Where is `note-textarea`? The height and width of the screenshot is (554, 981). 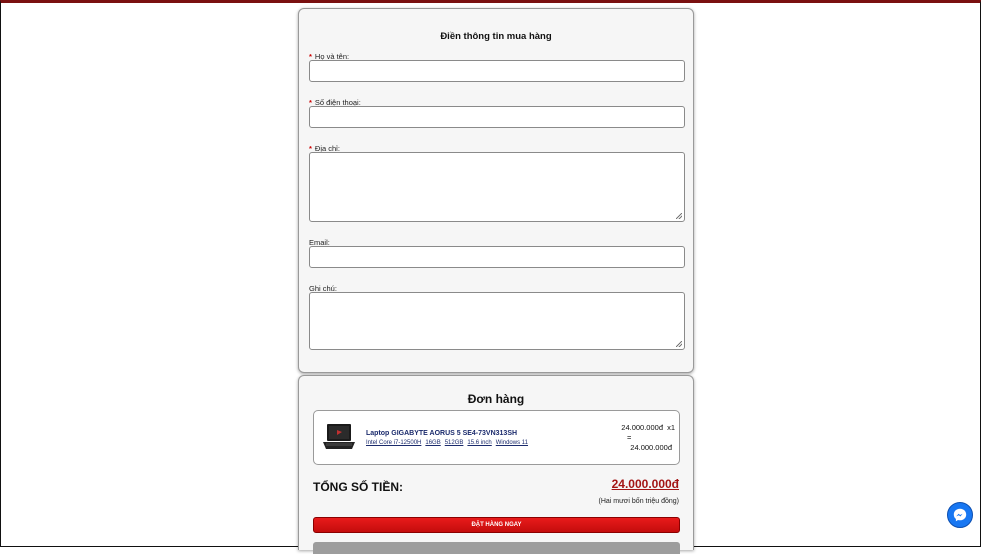 note-textarea is located at coordinates (497, 321).